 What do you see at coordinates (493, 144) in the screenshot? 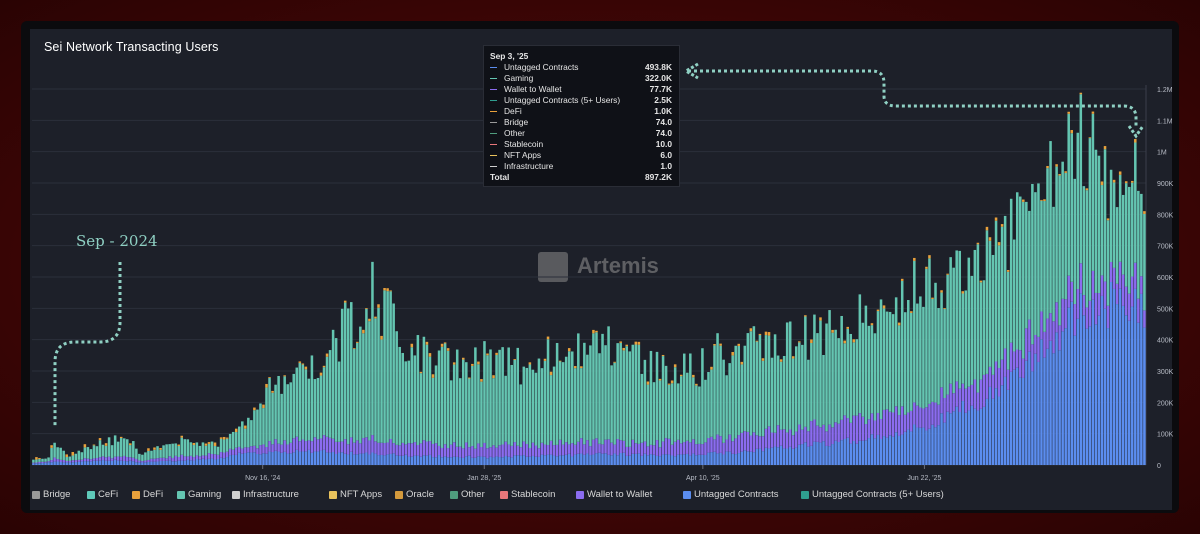
I see `tooltip-swatch` at bounding box center [493, 144].